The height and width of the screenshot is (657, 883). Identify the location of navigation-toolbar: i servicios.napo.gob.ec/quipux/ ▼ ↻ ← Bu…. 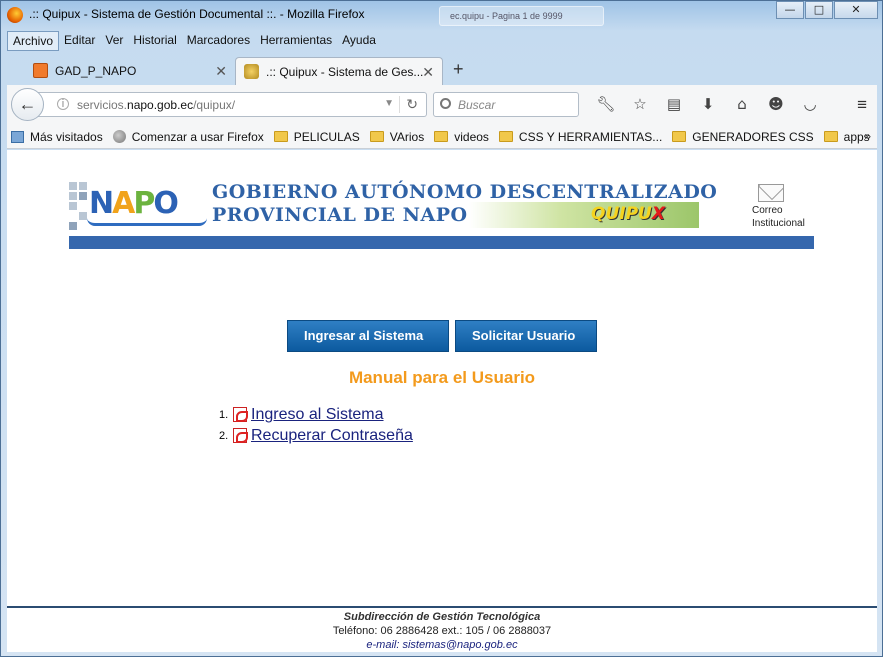
(442, 105).